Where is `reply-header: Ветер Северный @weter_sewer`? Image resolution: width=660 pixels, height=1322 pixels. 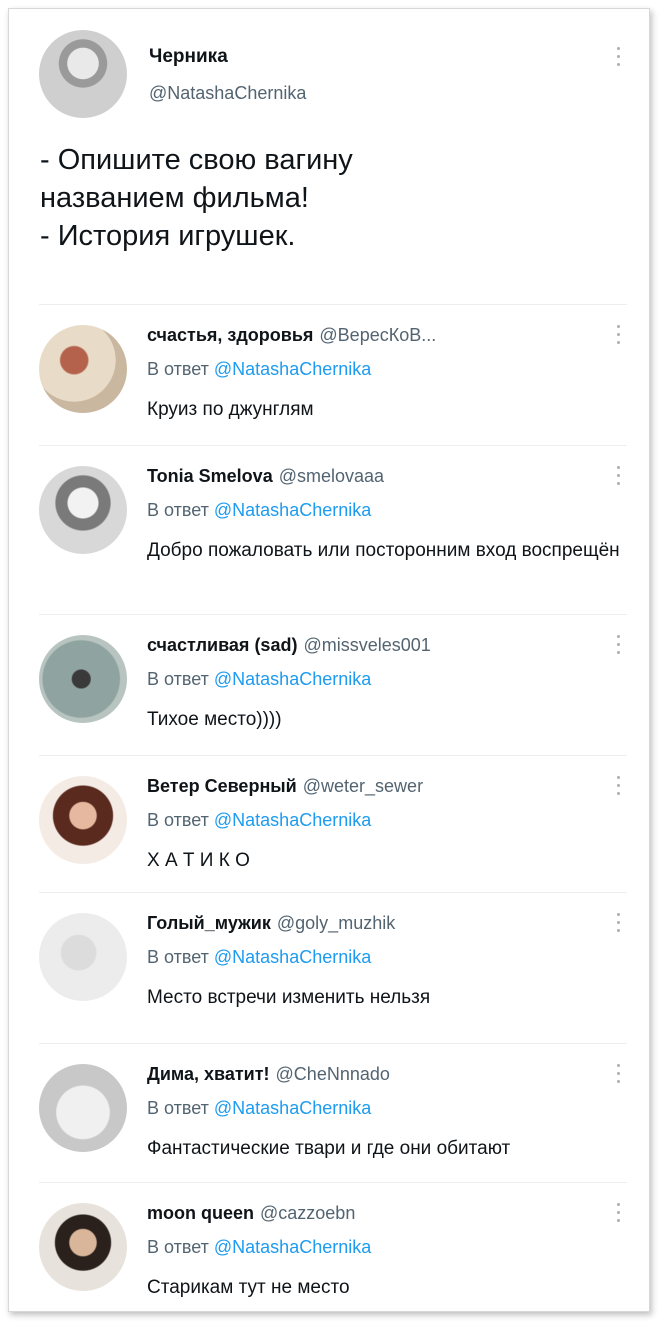 reply-header: Ветер Северный @weter_sewer is located at coordinates (285, 786).